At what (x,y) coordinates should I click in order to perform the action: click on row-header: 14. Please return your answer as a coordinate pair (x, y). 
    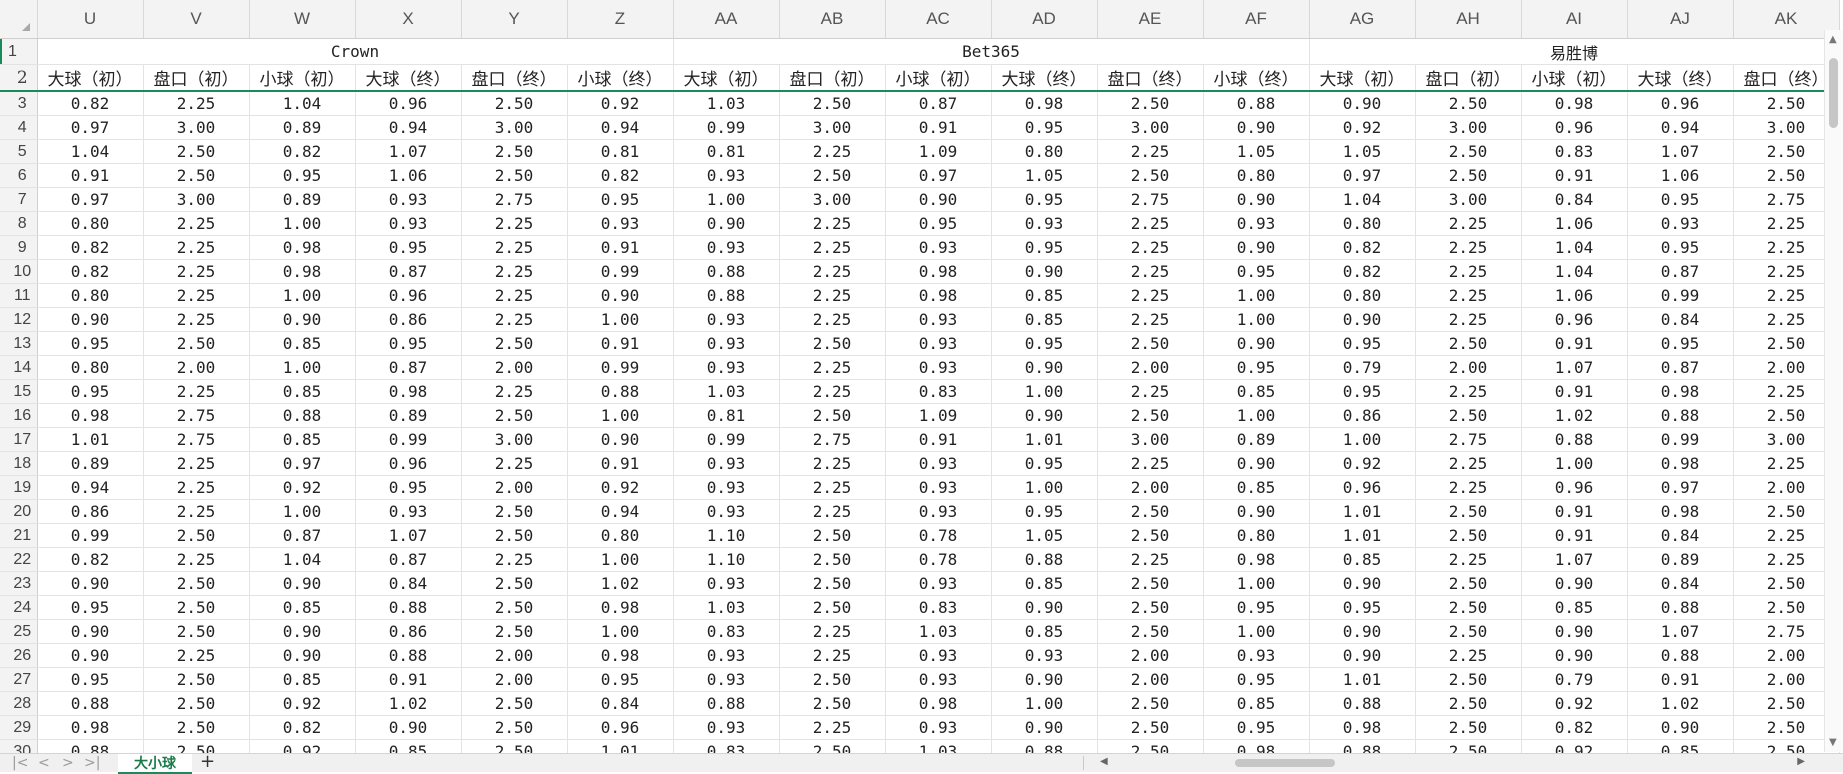
    Looking at the image, I should click on (19, 367).